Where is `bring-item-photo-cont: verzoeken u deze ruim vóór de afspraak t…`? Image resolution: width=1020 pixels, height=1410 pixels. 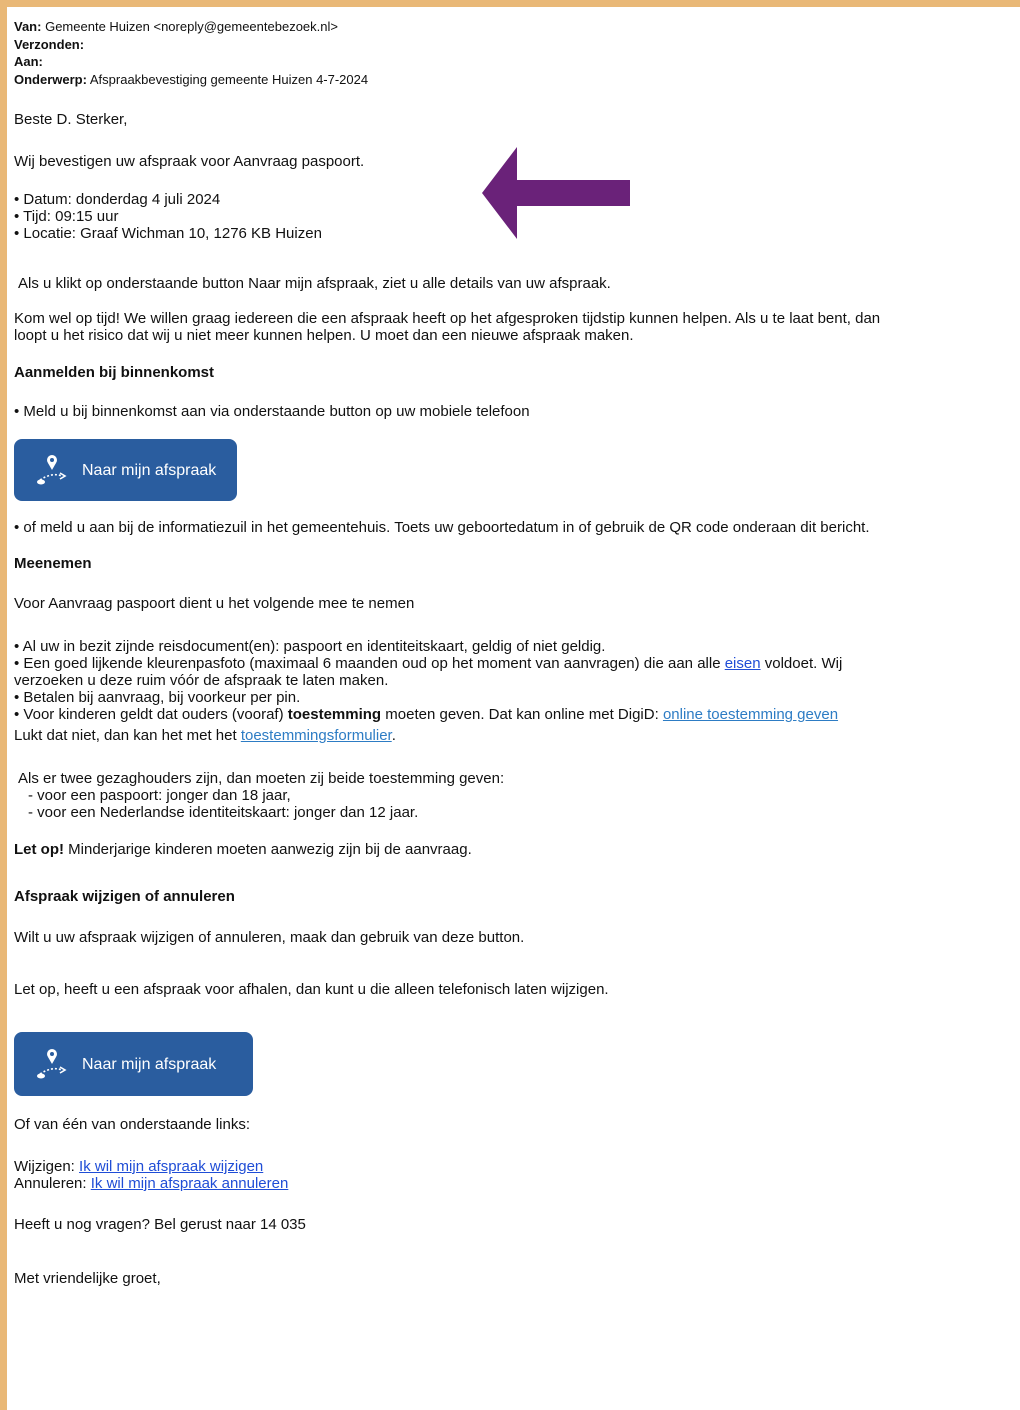 bring-item-photo-cont: verzoeken u deze ruim vóór de afspraak t… is located at coordinates (201, 680).